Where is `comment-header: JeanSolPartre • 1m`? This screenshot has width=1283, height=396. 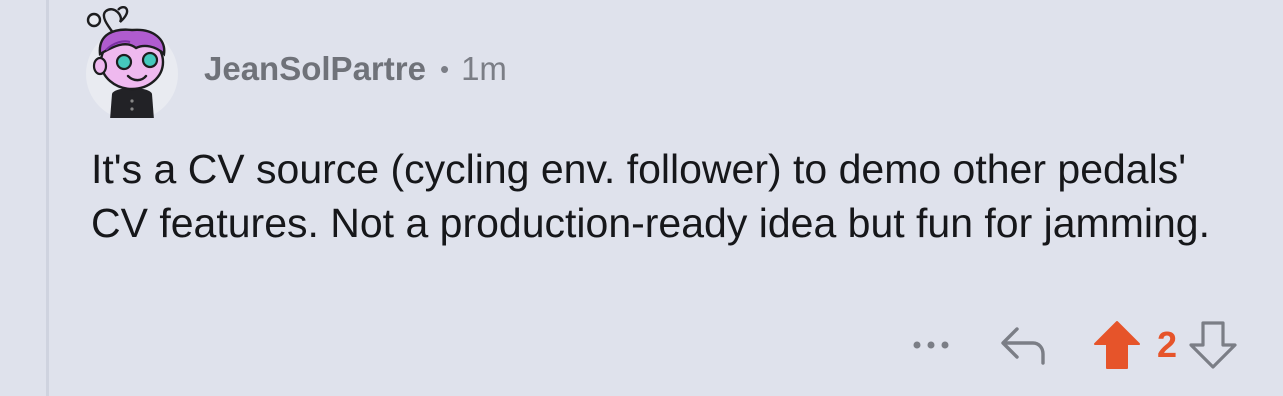
comment-header: JeanSolPartre • 1m is located at coordinates (295, 62).